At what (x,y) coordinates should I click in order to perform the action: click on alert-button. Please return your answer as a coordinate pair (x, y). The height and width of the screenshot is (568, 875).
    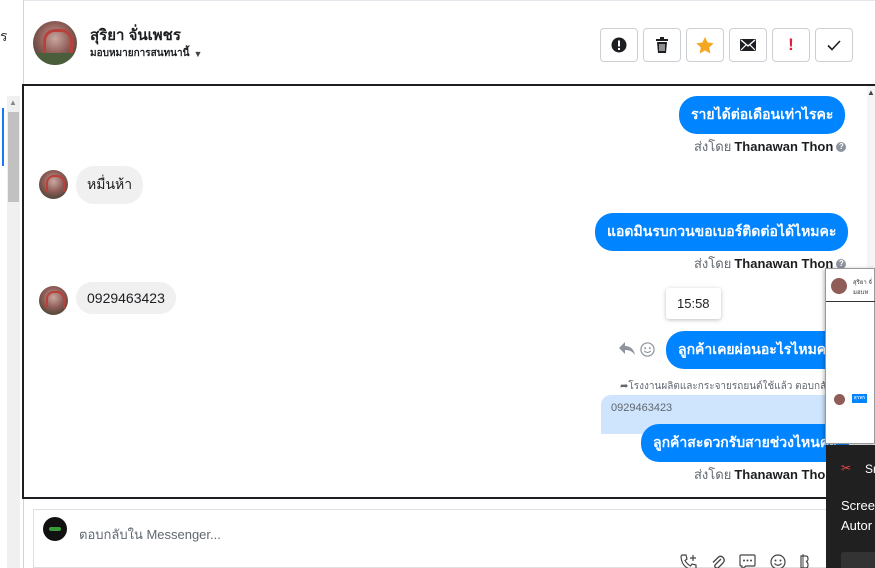
    Looking at the image, I should click on (619, 45).